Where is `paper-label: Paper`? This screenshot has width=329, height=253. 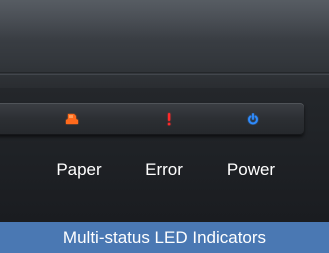
paper-label: Paper is located at coordinates (79, 169).